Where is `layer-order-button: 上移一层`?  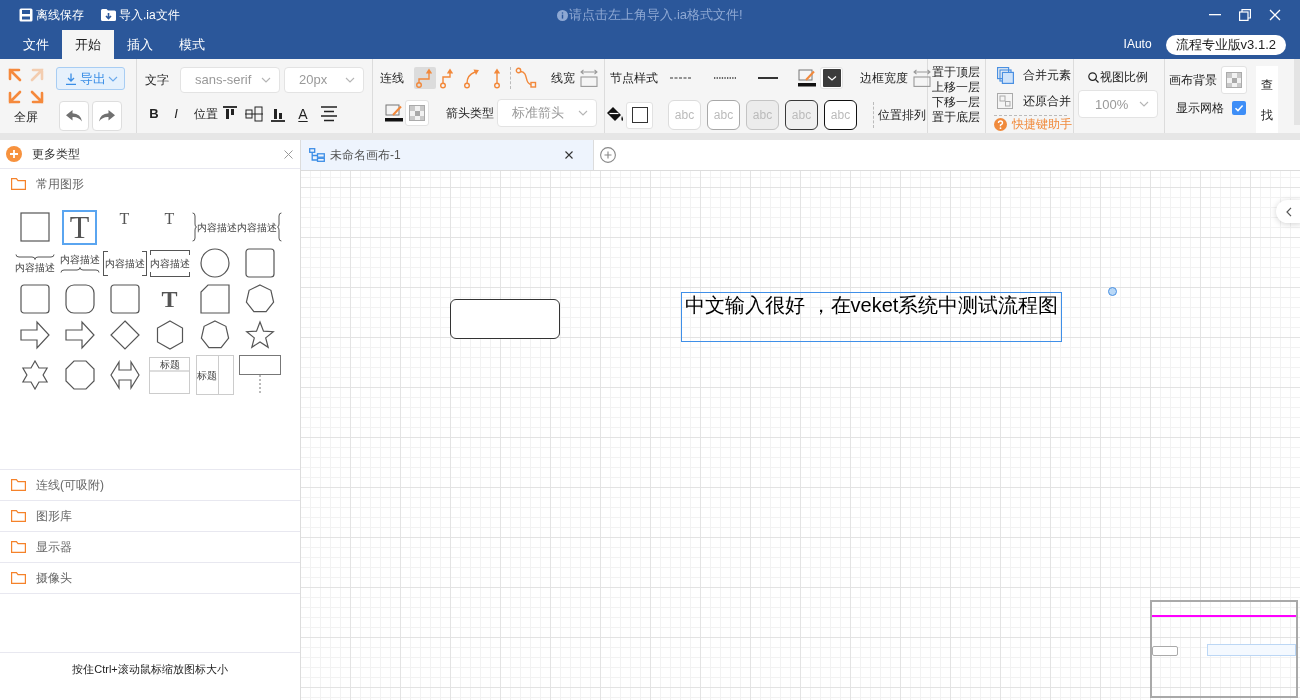
layer-order-button: 上移一层 is located at coordinates (958, 87).